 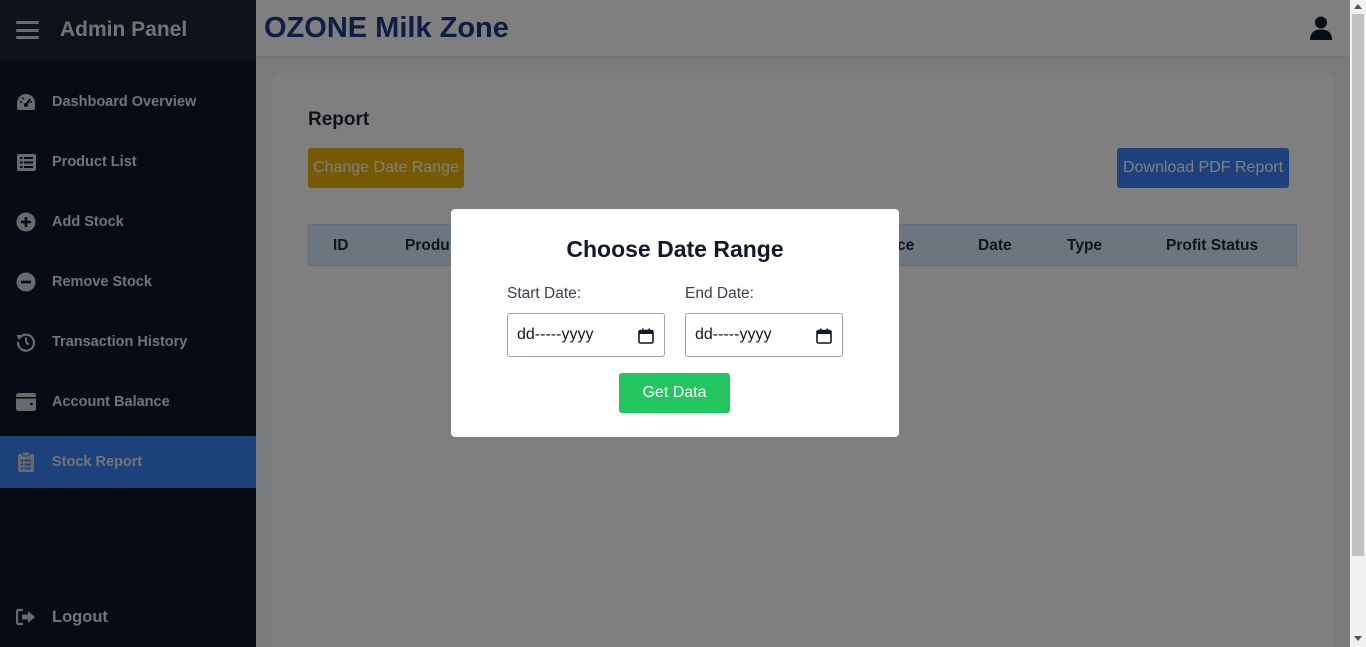 What do you see at coordinates (1358, 285) in the screenshot?
I see `scrollbar-thumb` at bounding box center [1358, 285].